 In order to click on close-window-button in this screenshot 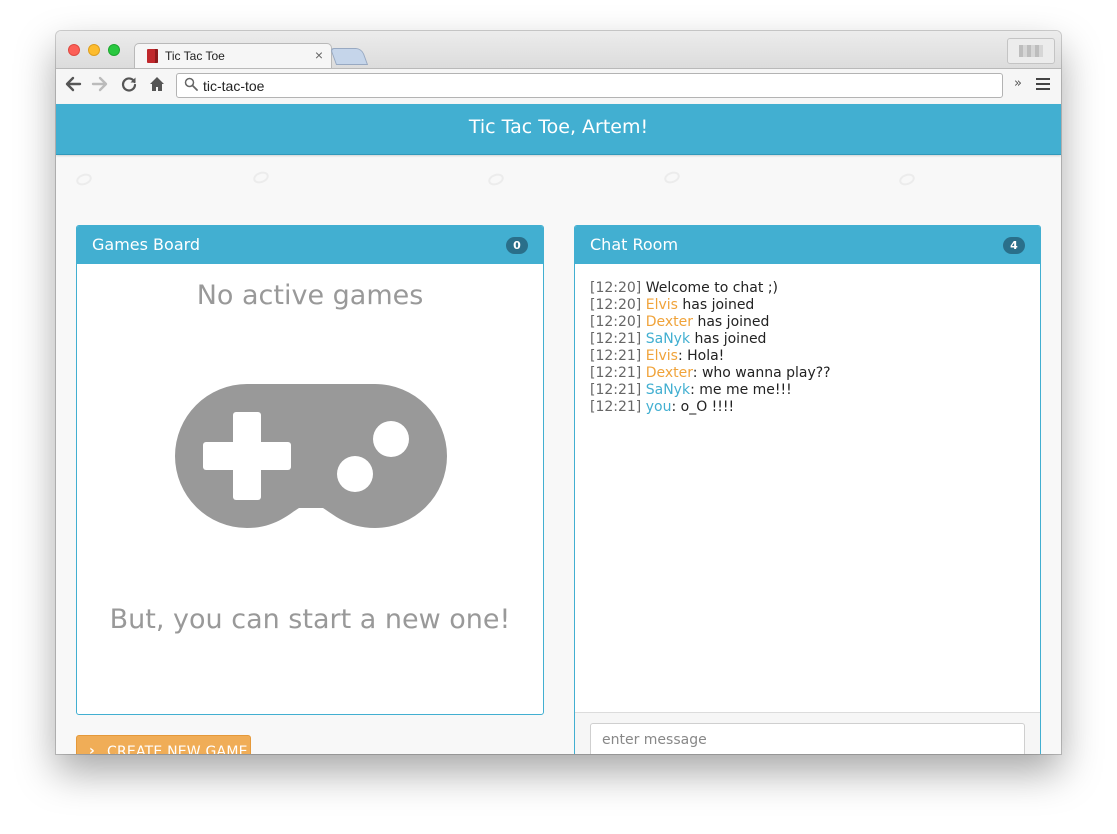, I will do `click(74, 50)`.